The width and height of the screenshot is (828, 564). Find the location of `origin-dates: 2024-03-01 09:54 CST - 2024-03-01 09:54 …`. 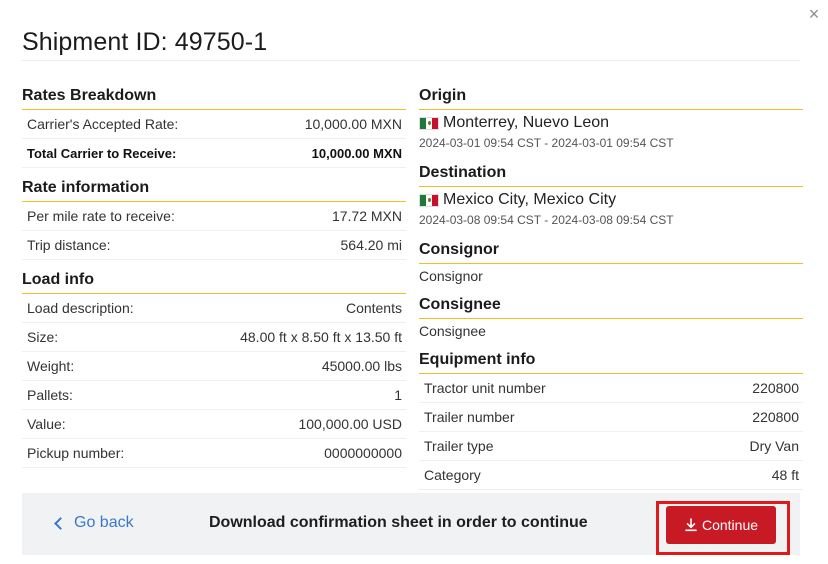

origin-dates: 2024-03-01 09:54 CST - 2024-03-01 09:54 … is located at coordinates (546, 143).